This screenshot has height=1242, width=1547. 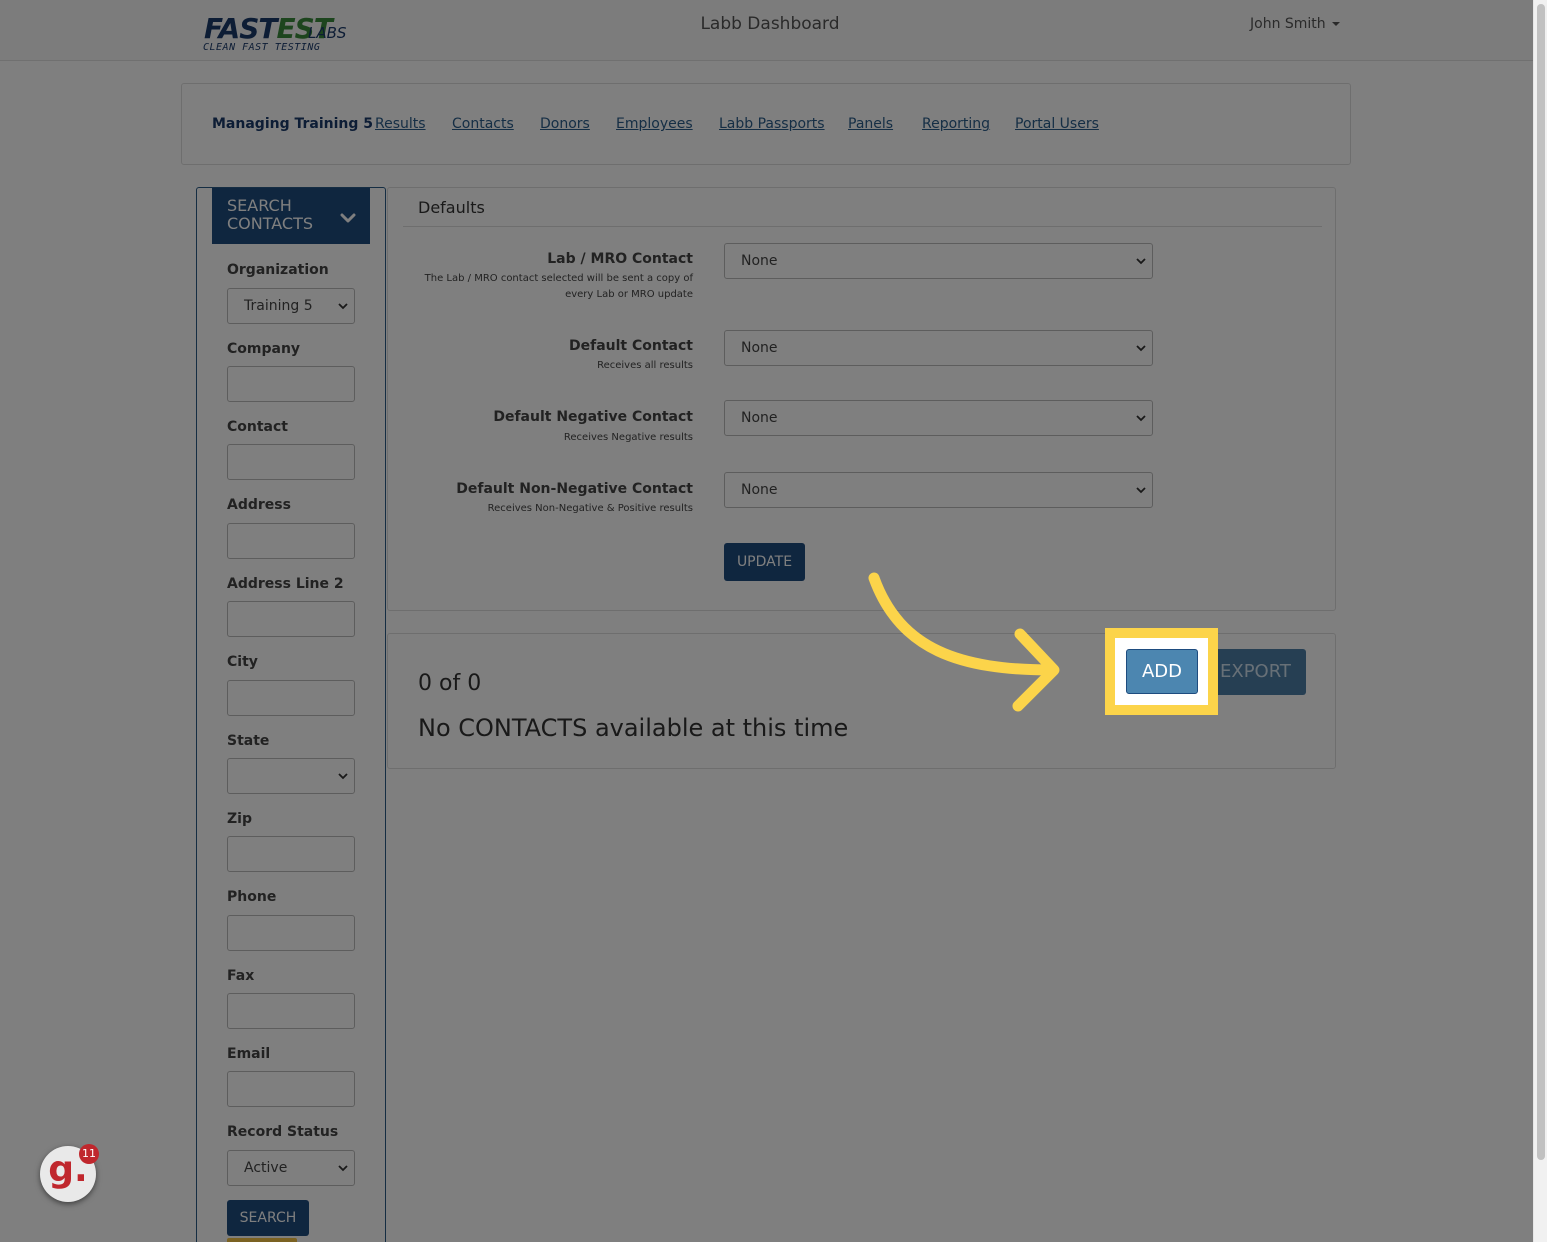 I want to click on company-label: Company, so click(x=264, y=349).